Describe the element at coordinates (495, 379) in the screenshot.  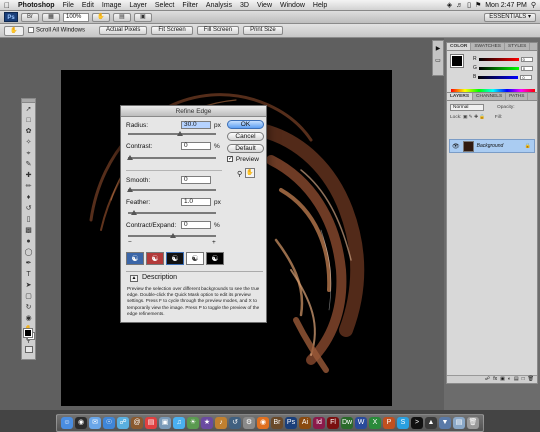
I see `layer-style-icon: fx` at that location.